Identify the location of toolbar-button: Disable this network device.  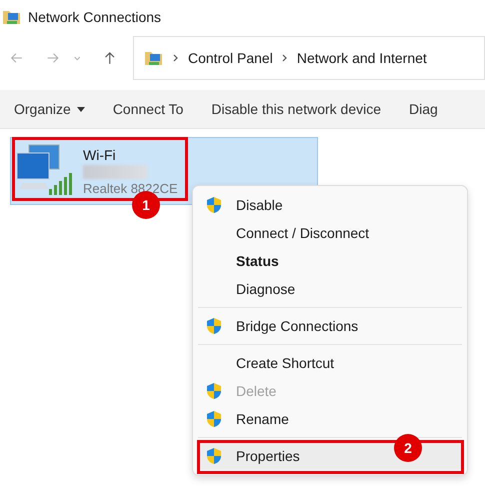
(296, 109).